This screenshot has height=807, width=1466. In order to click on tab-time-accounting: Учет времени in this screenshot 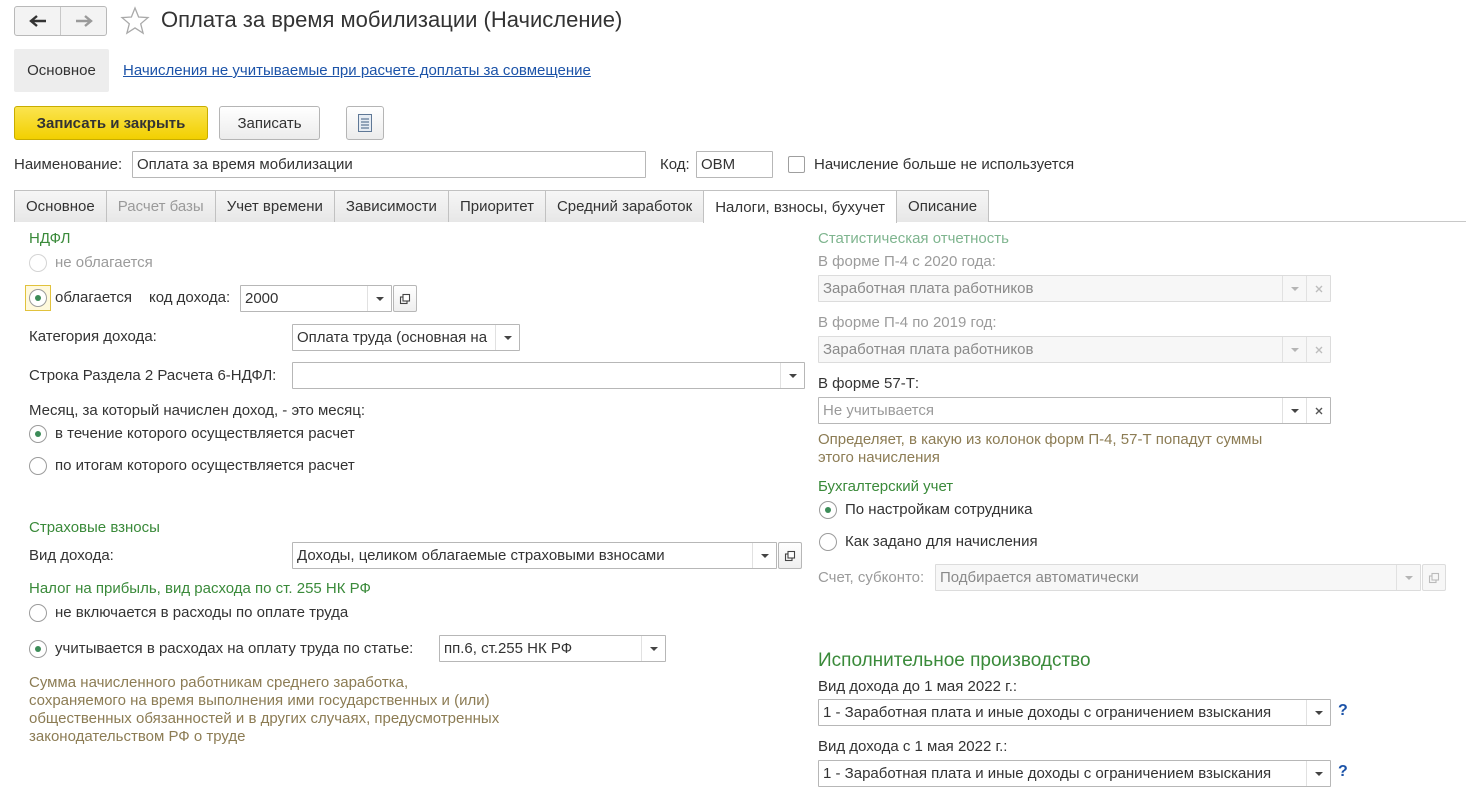, I will do `click(274, 206)`.